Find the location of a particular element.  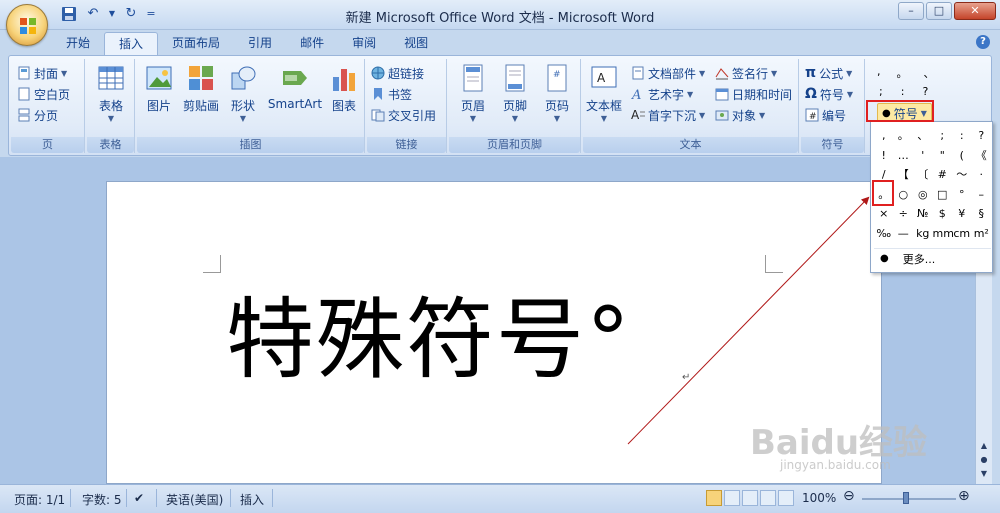

quick-symbol: 。 is located at coordinates (902, 73).